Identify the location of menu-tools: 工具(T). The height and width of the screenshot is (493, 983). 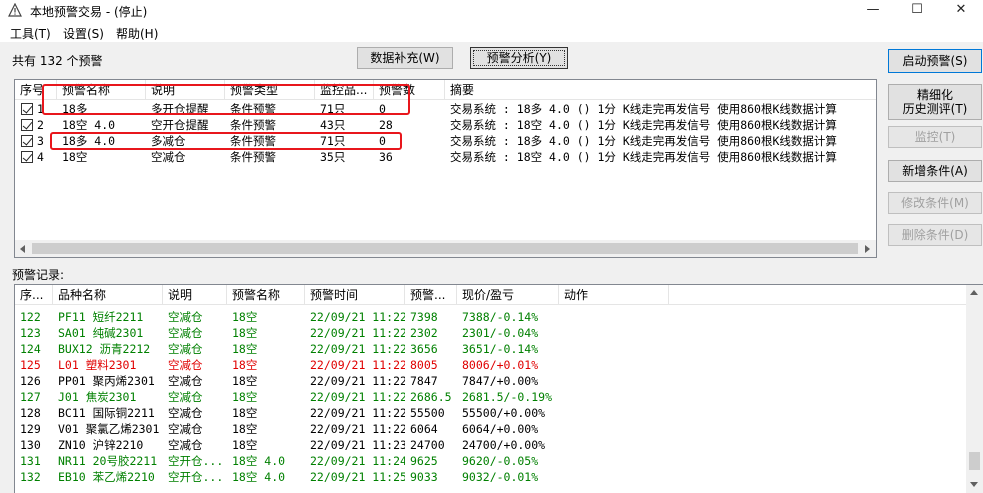
(30, 33).